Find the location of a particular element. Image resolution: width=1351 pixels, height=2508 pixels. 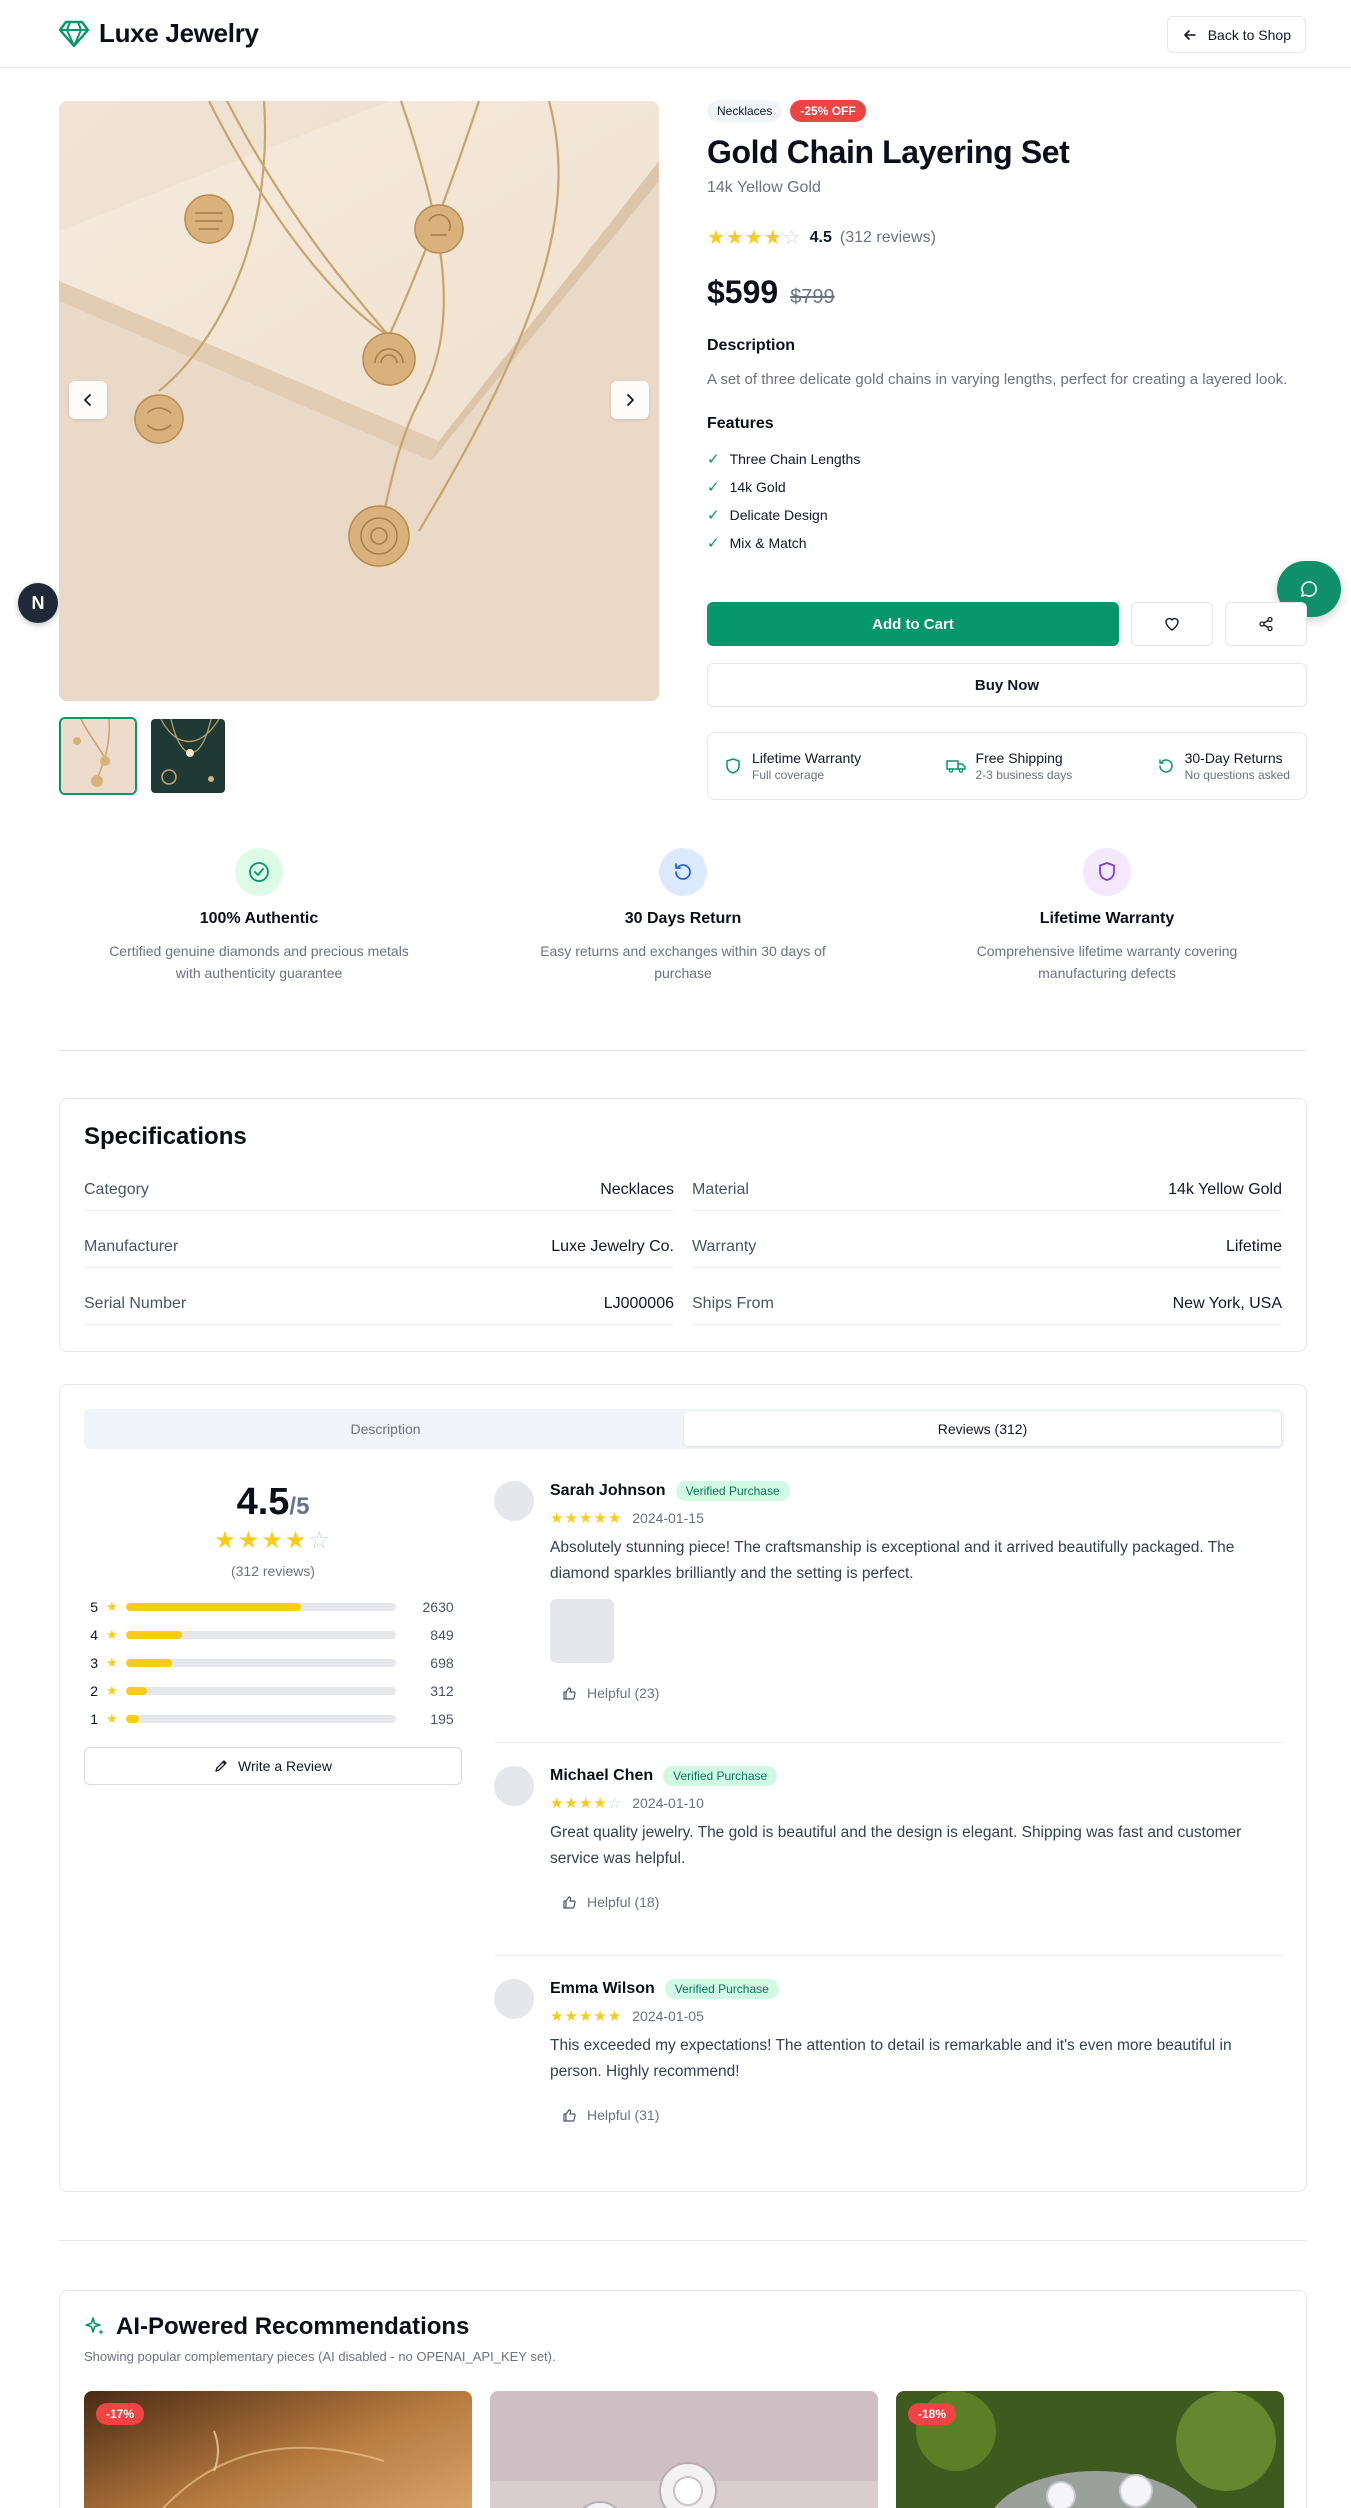

perk-returns: 30-Day Returns No questions asked is located at coordinates (1223, 766).